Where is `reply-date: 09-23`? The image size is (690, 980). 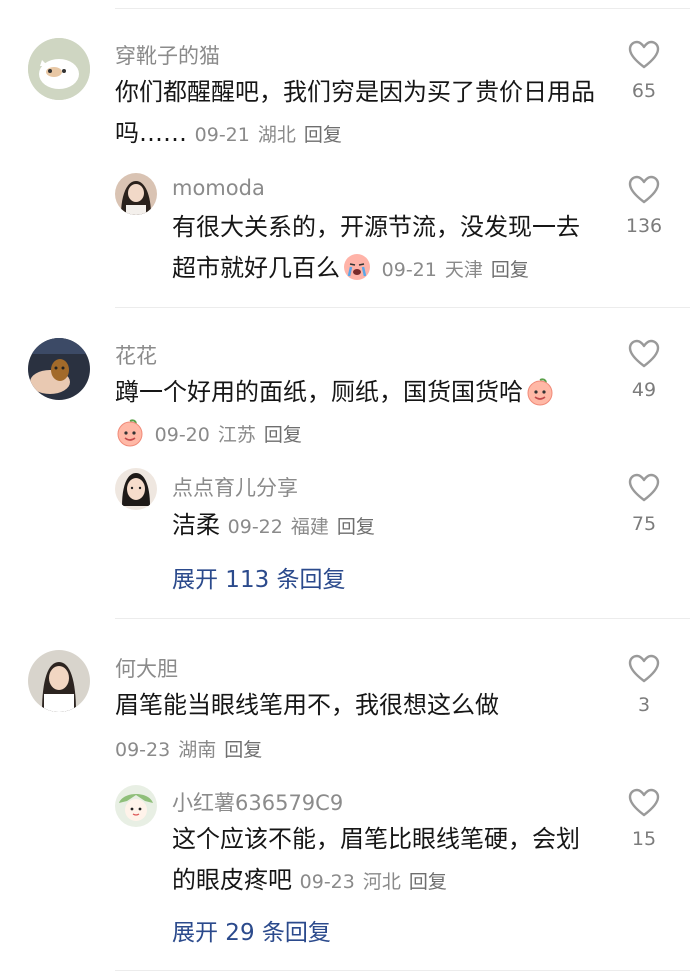
reply-date: 09-23 is located at coordinates (327, 882).